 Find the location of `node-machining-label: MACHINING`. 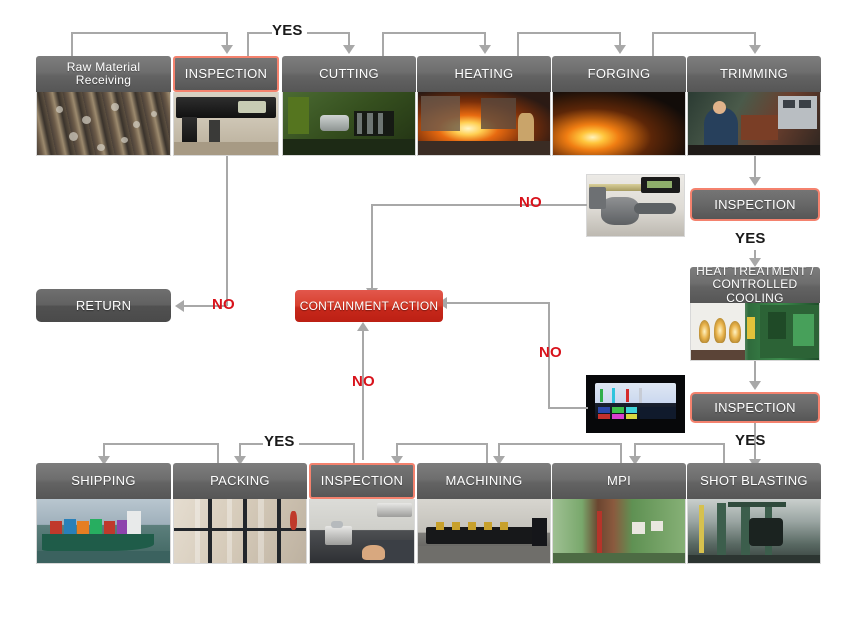

node-machining-label: MACHINING is located at coordinates (484, 481).